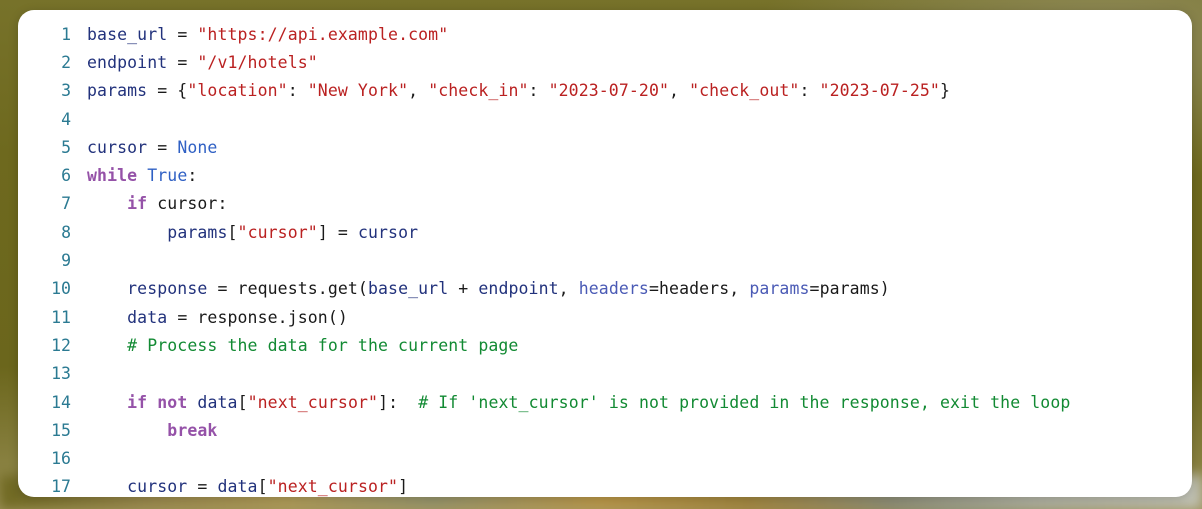 The width and height of the screenshot is (1202, 509). Describe the element at coordinates (66, 261) in the screenshot. I see `line-number: 9` at that location.